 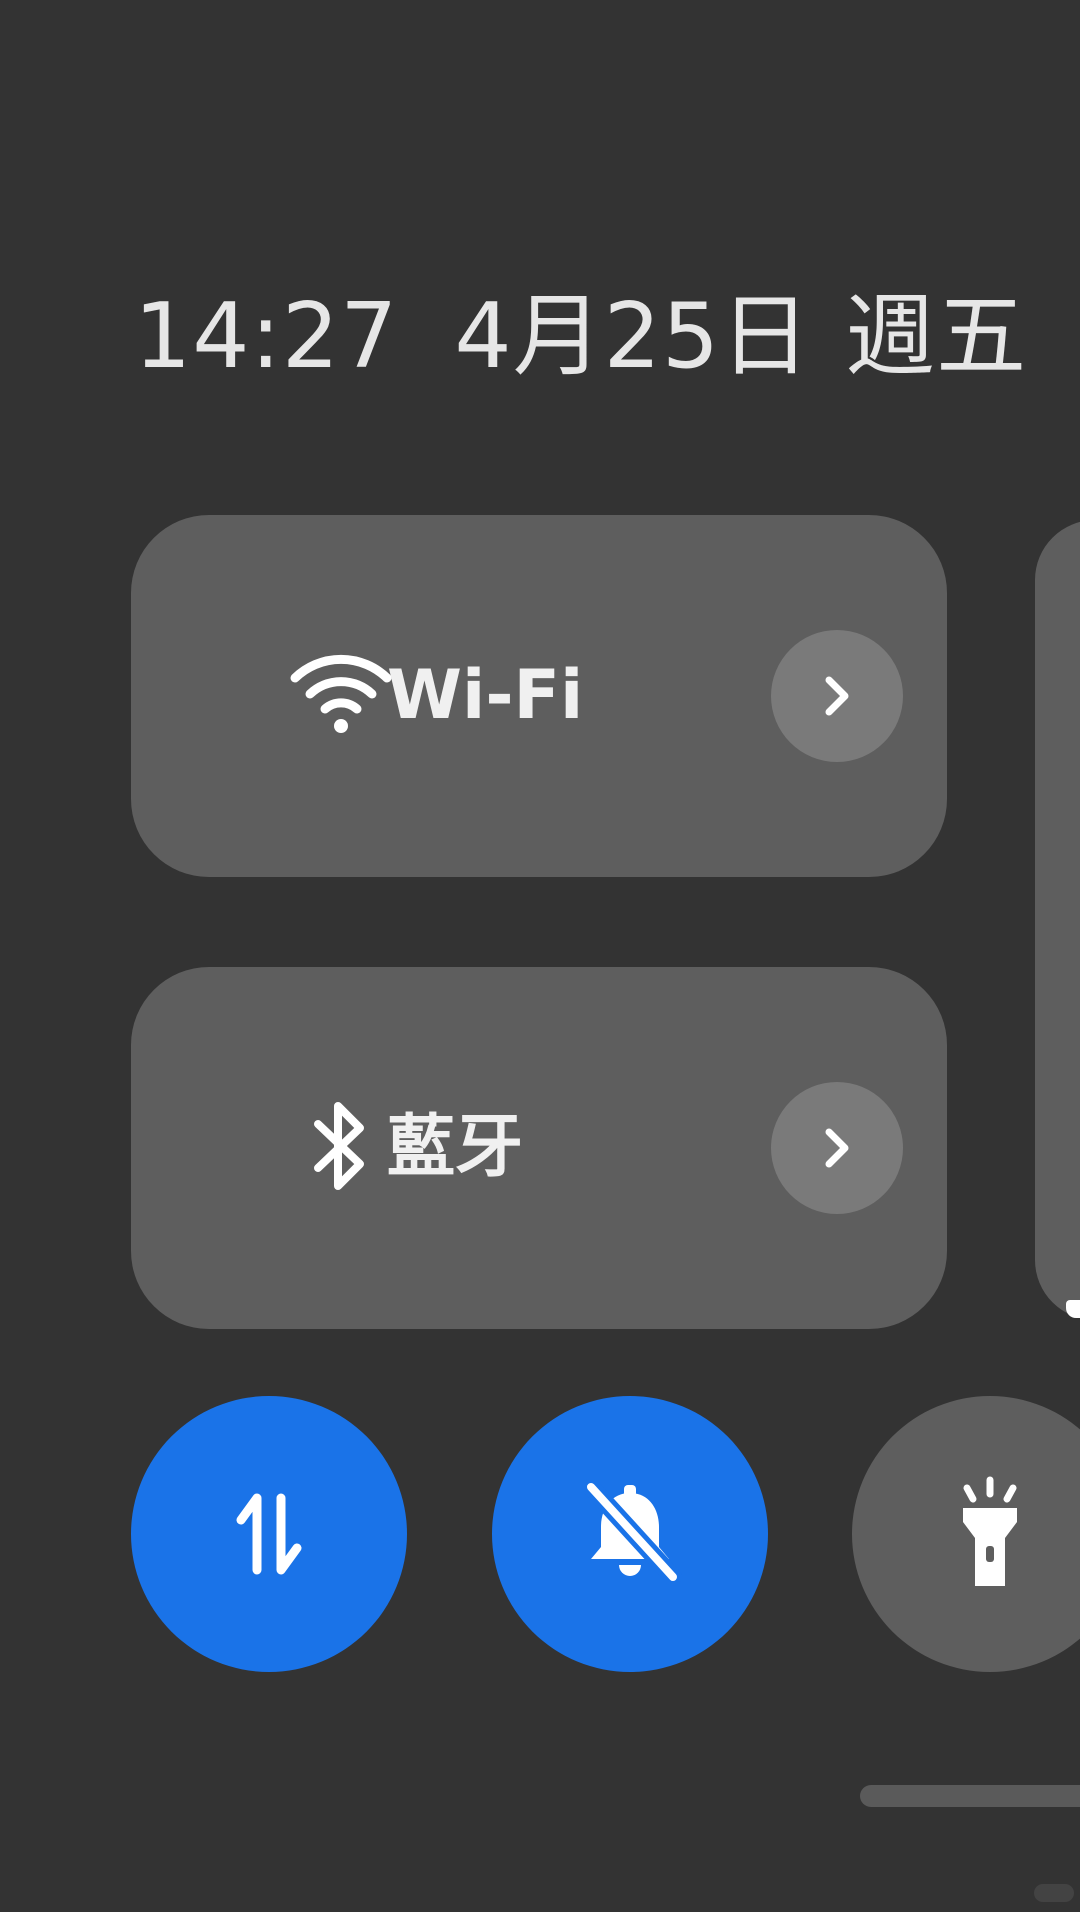 What do you see at coordinates (970, 1796) in the screenshot?
I see `panel-drag-handle` at bounding box center [970, 1796].